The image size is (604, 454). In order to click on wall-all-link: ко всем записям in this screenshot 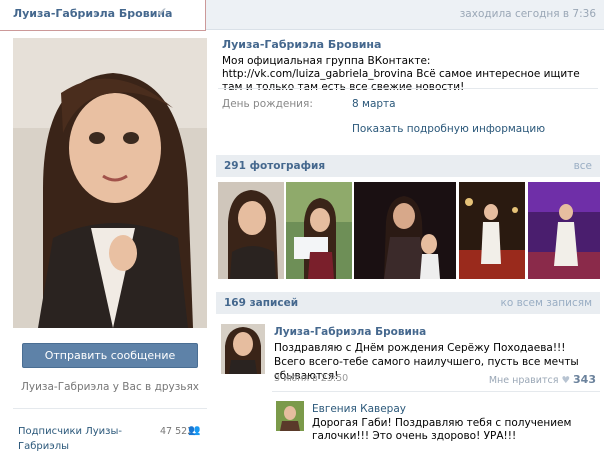, I will do `click(546, 303)`.